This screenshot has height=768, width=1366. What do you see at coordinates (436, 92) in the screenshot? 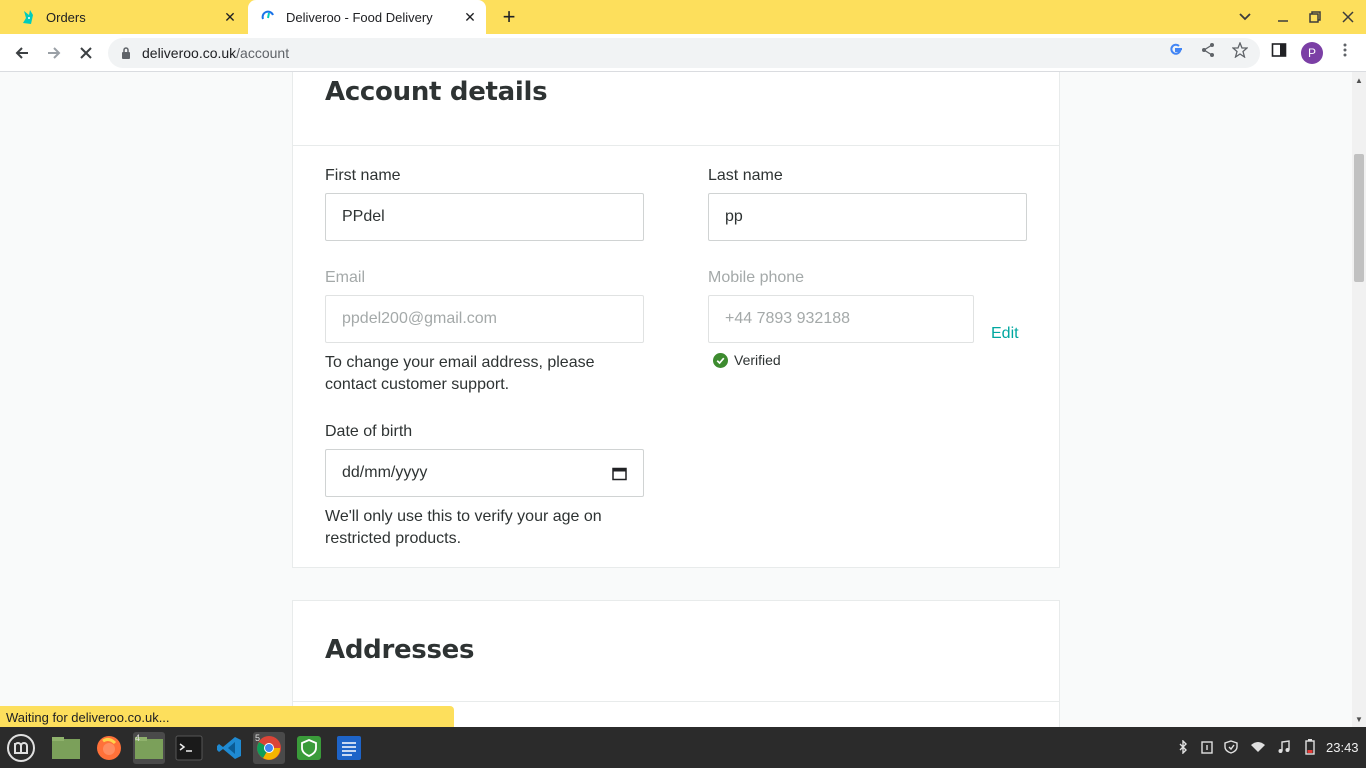
I see `account-details-heading: Account details` at bounding box center [436, 92].